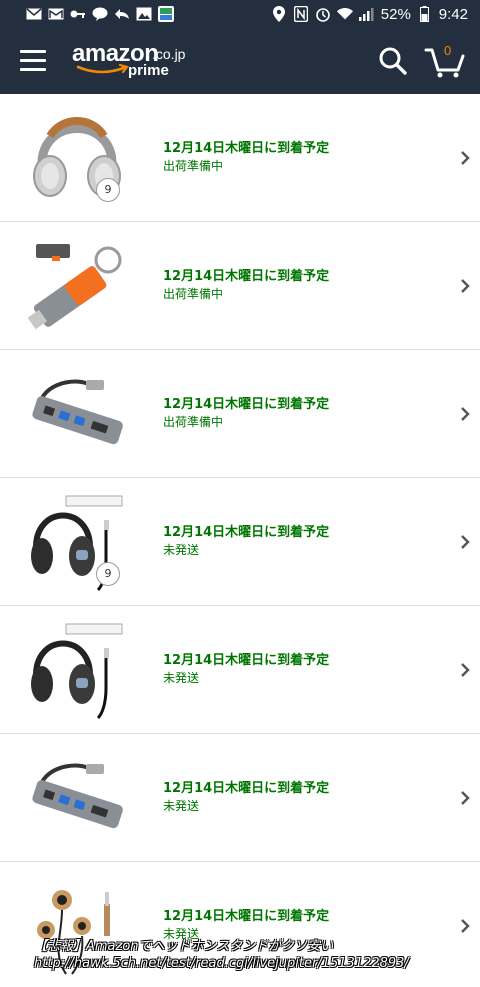  What do you see at coordinates (77, 670) in the screenshot?
I see `headphones-black-icon` at bounding box center [77, 670].